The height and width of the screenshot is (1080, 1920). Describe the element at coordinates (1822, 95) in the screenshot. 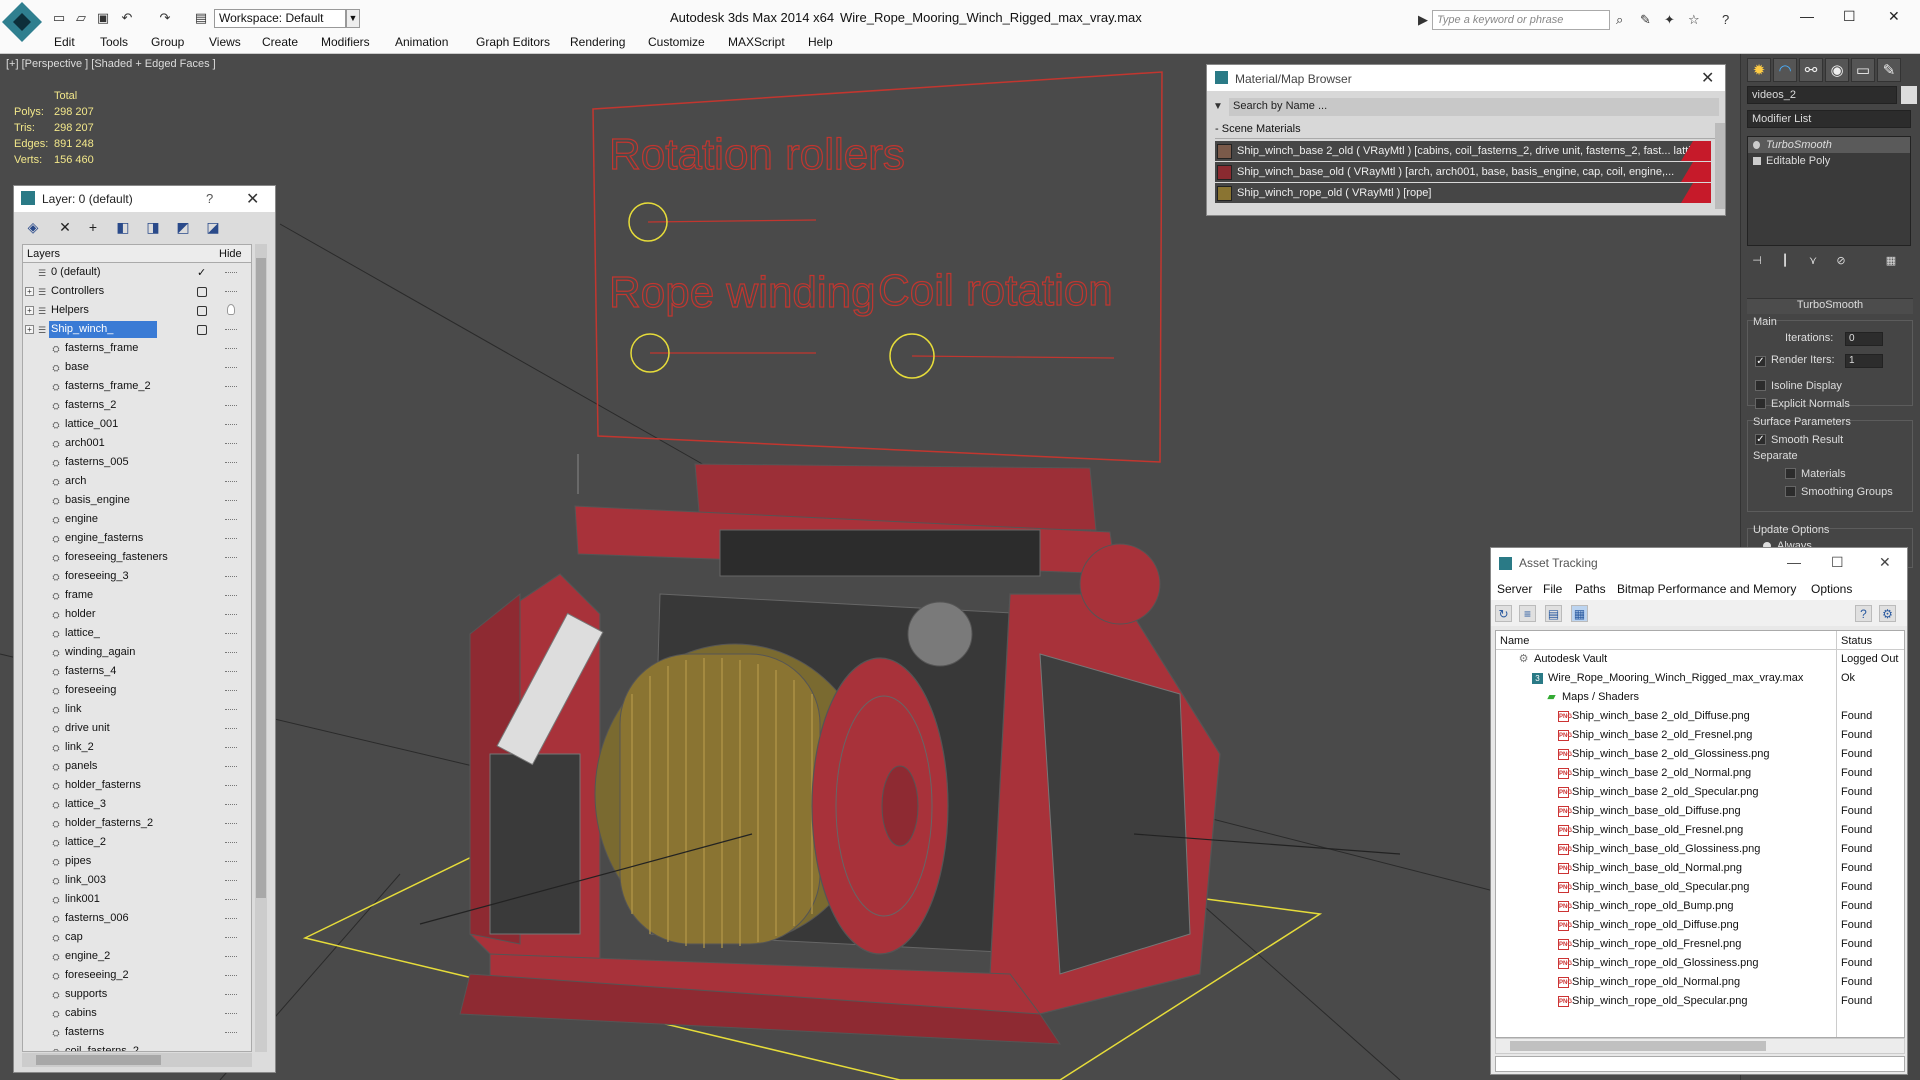

I see `object-name-field: videos_2` at that location.